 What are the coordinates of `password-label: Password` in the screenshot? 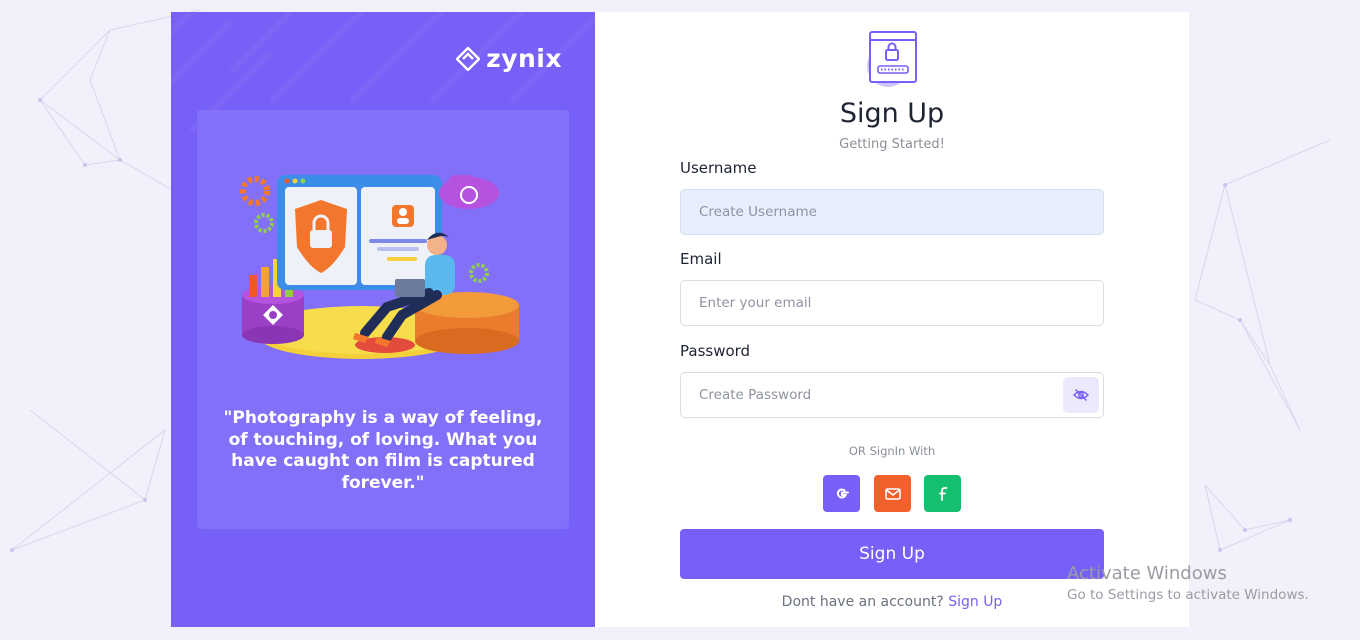 It's located at (715, 351).